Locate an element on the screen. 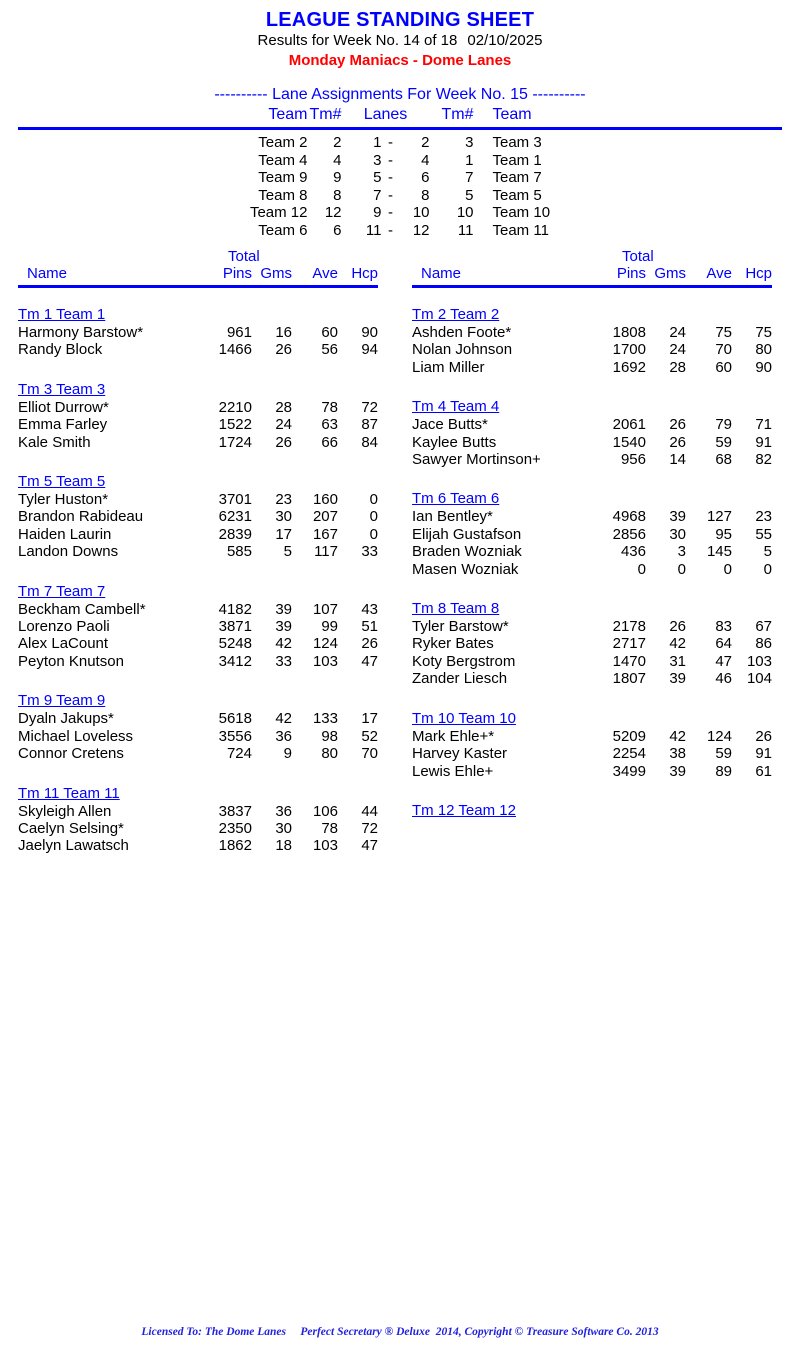  bowler-handicap: 80 is located at coordinates (763, 350).